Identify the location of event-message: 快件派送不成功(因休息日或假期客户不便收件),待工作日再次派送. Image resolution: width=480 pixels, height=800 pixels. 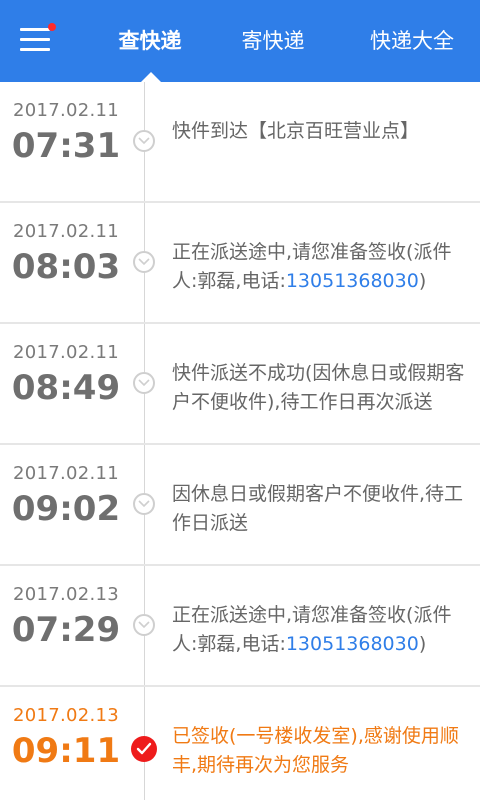
(318, 387).